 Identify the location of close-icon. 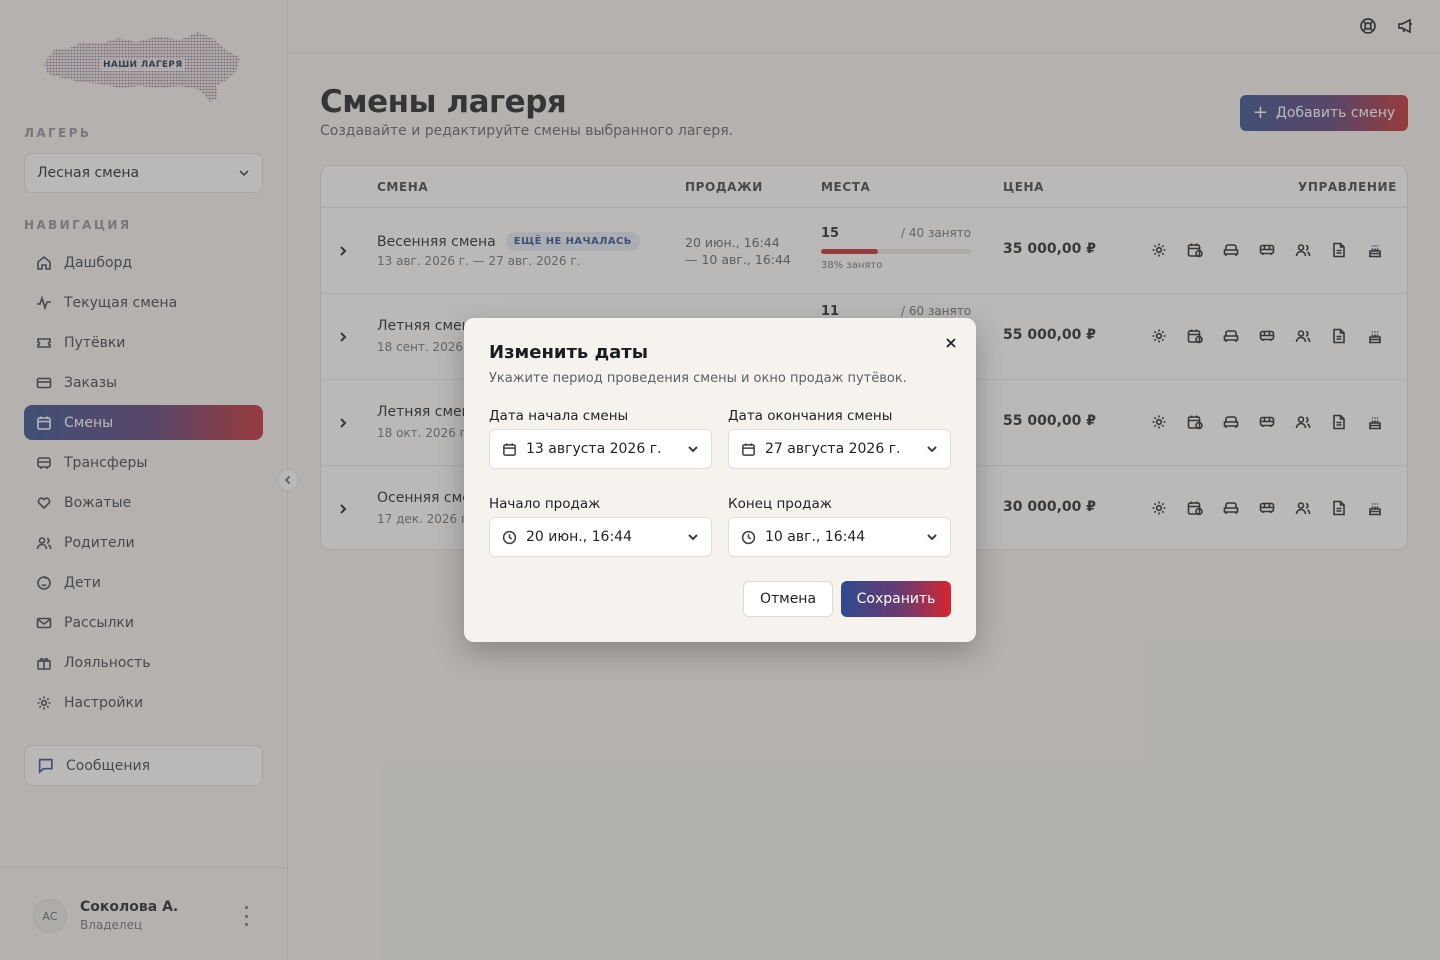
(951, 343).